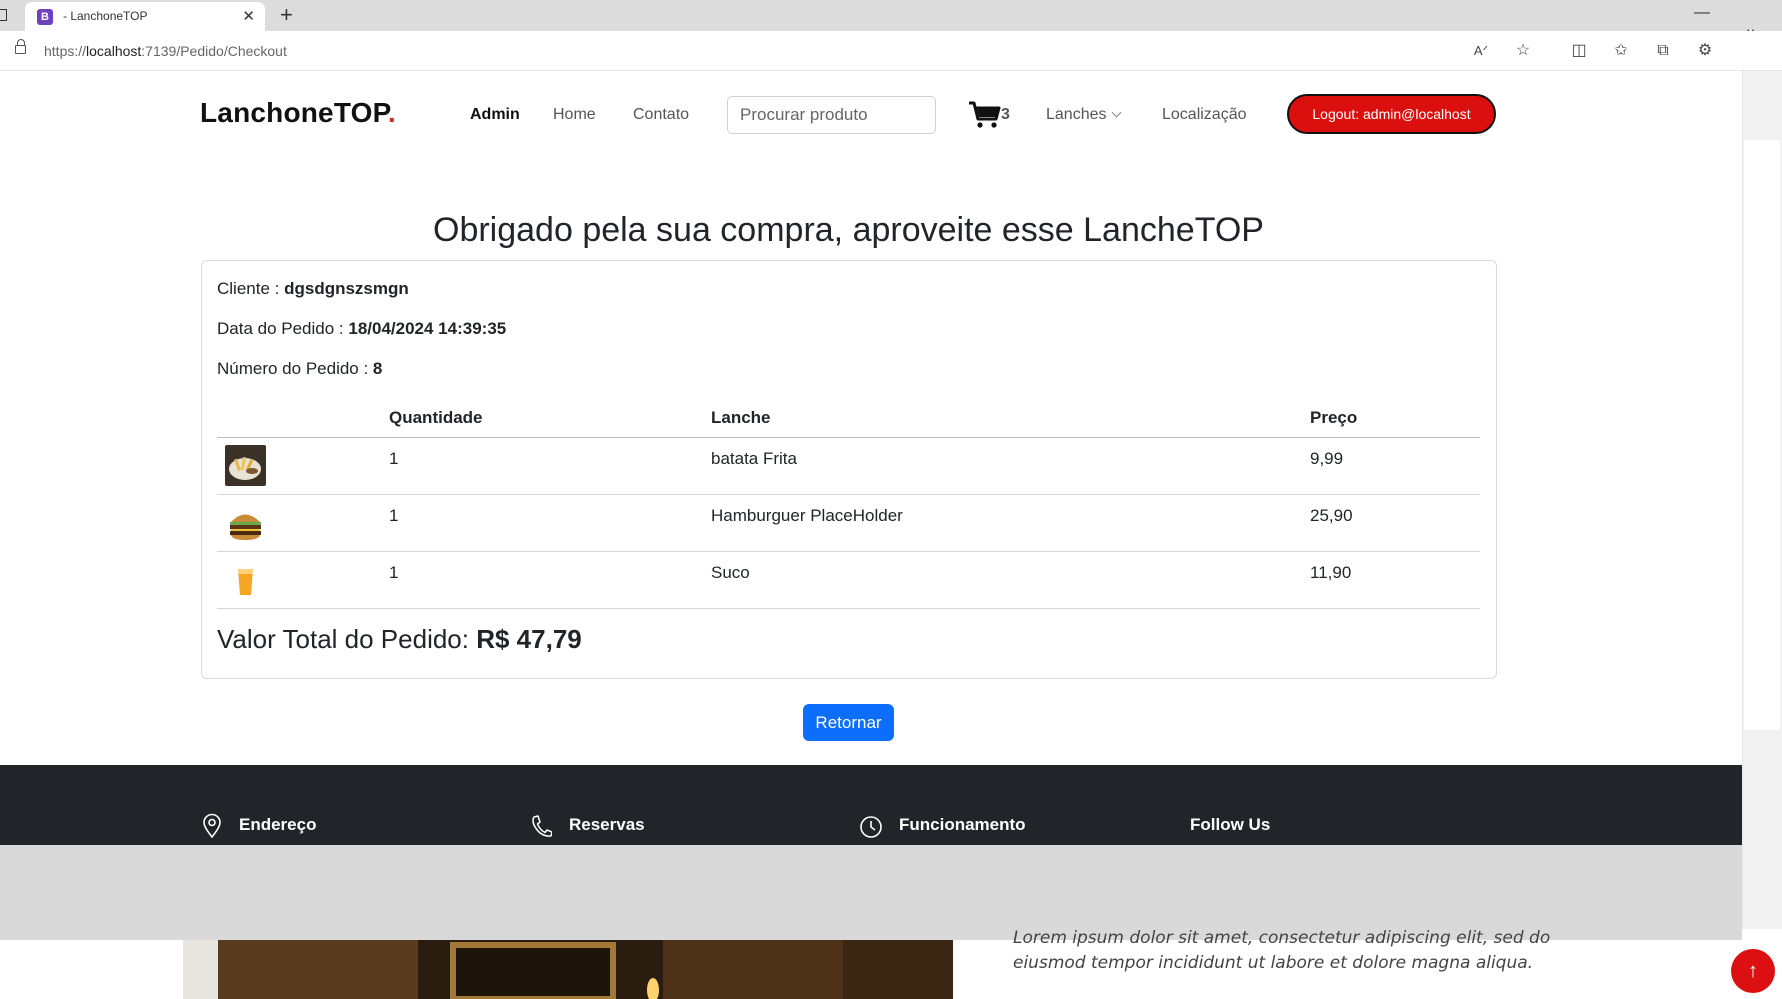  I want to click on nav-localizacao: Localização, so click(1204, 115).